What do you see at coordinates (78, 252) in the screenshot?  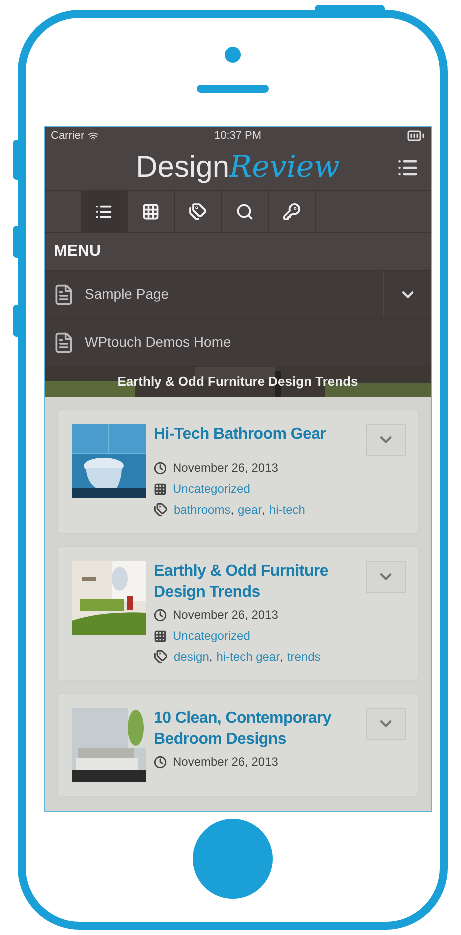 I see `menu-heading: MENU` at bounding box center [78, 252].